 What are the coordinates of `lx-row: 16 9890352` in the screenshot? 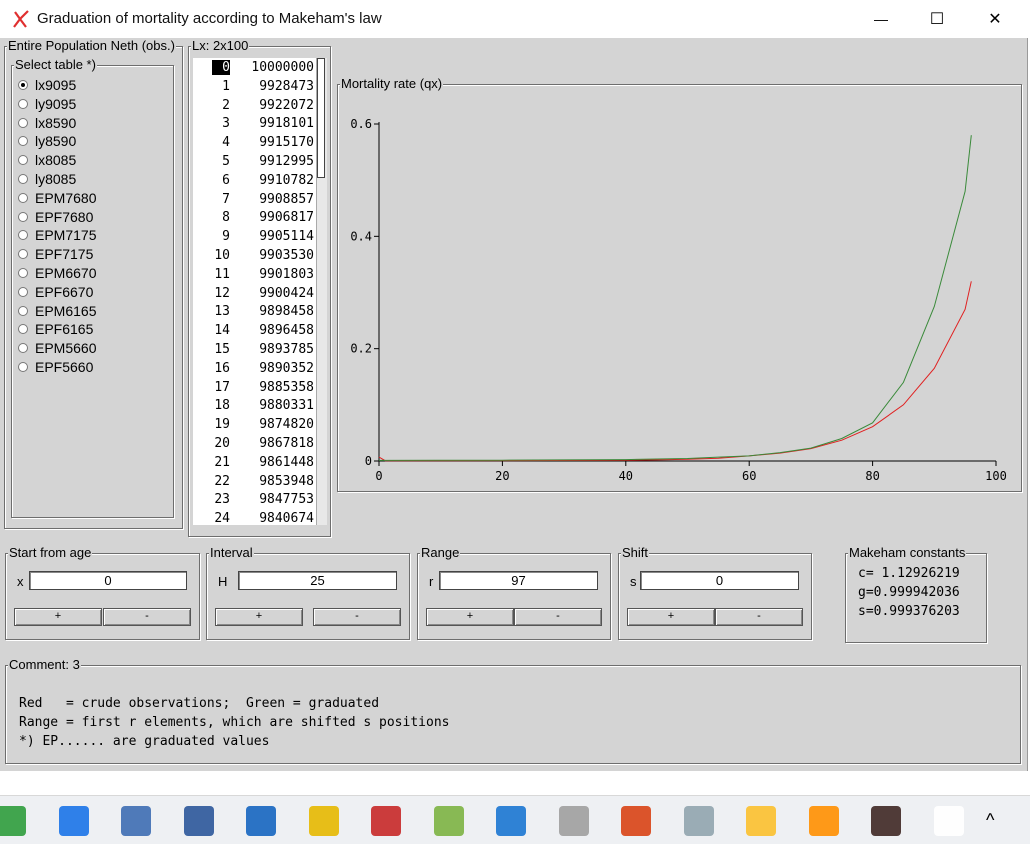 It's located at (254, 368).